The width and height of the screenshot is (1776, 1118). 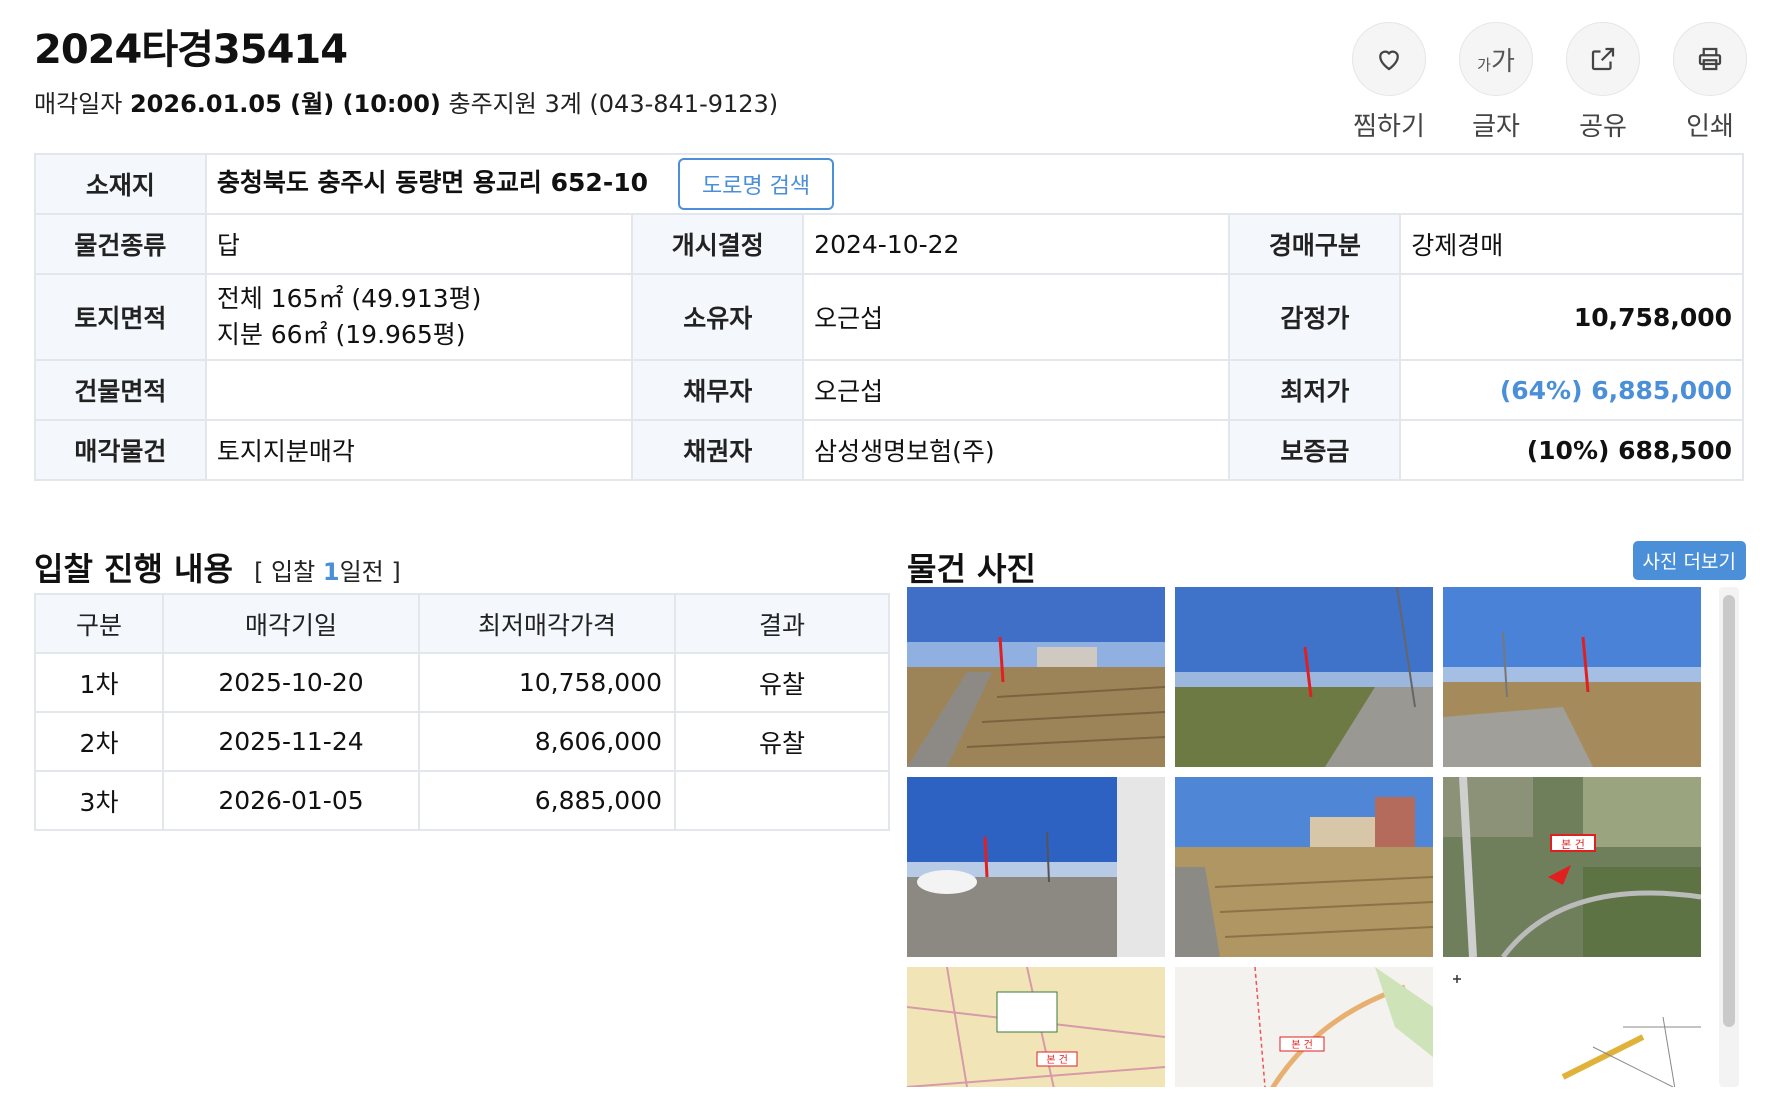 I want to click on min-price-label: 최저가, so click(x=1315, y=390).